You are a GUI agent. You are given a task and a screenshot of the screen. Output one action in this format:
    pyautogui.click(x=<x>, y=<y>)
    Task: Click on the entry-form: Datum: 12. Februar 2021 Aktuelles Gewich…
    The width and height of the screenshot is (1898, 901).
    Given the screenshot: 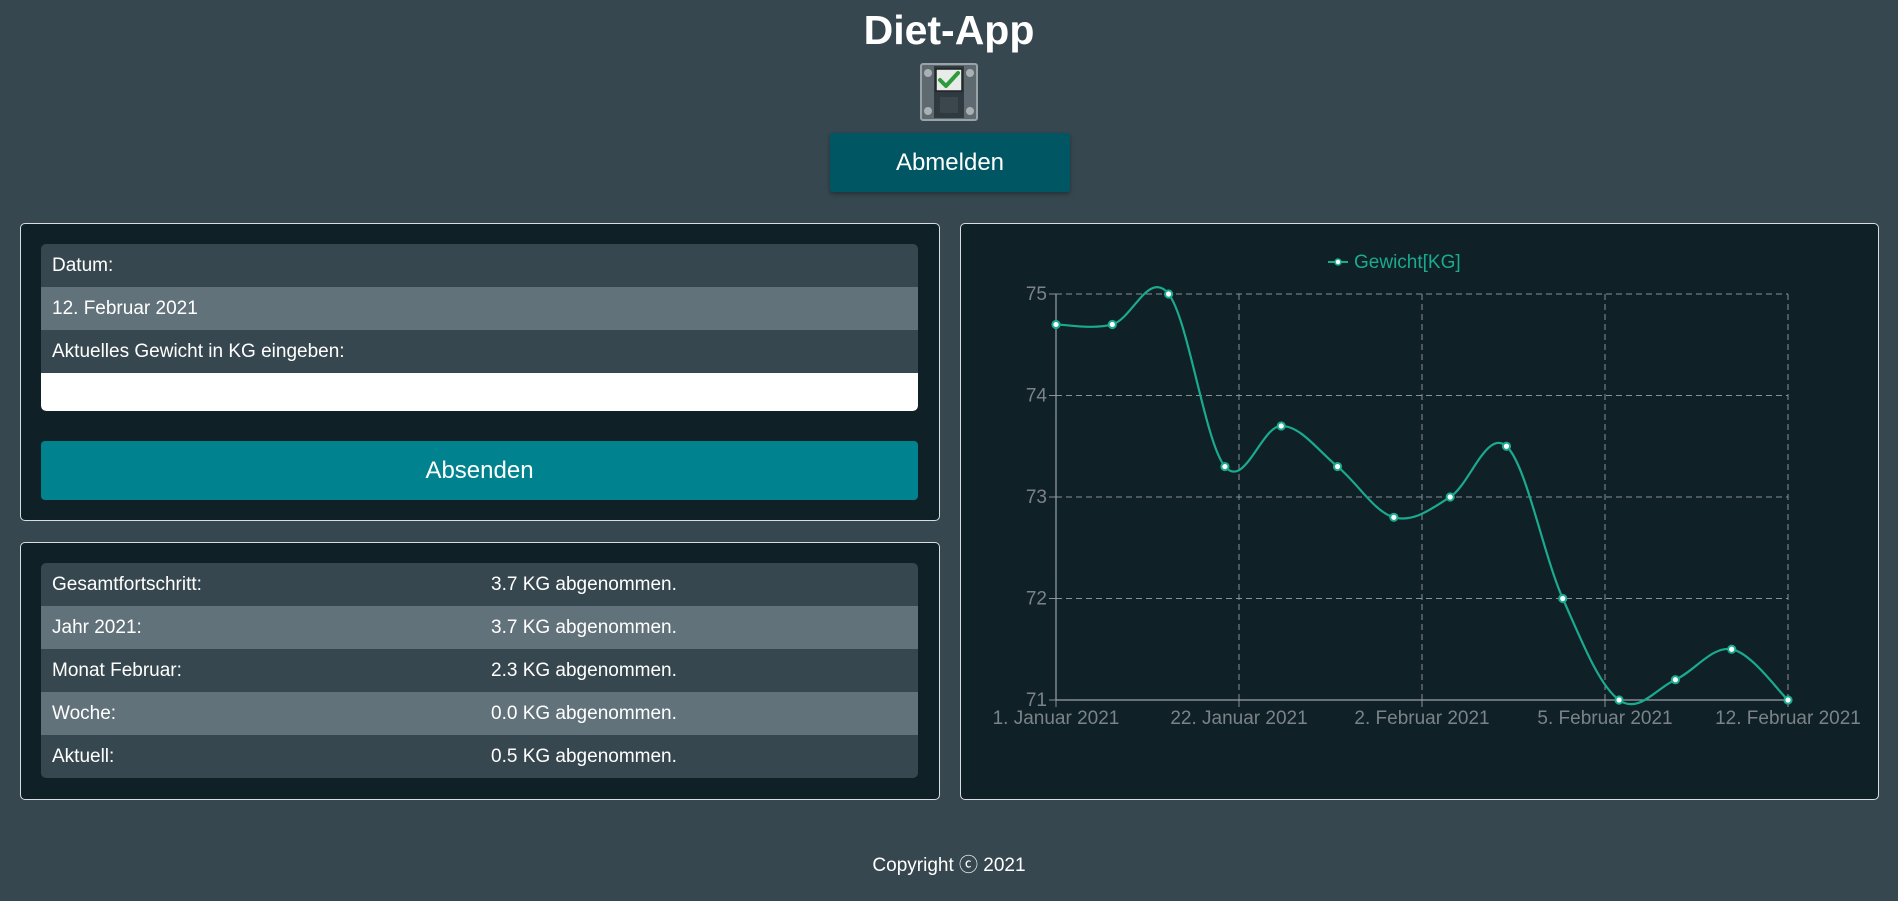 What is the action you would take?
    pyautogui.click(x=479, y=327)
    